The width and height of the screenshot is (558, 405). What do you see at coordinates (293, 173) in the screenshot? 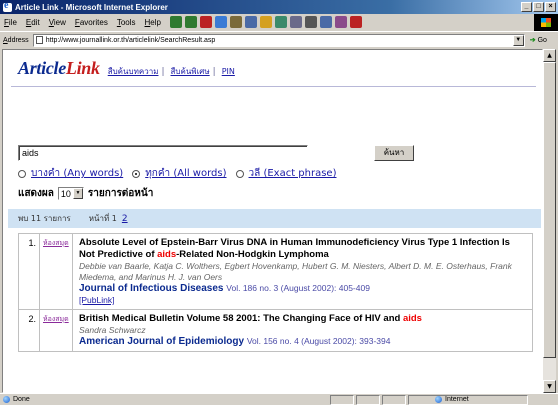
I see `radio-exact-phrase-label: วลี (Exact phrase)` at bounding box center [293, 173].